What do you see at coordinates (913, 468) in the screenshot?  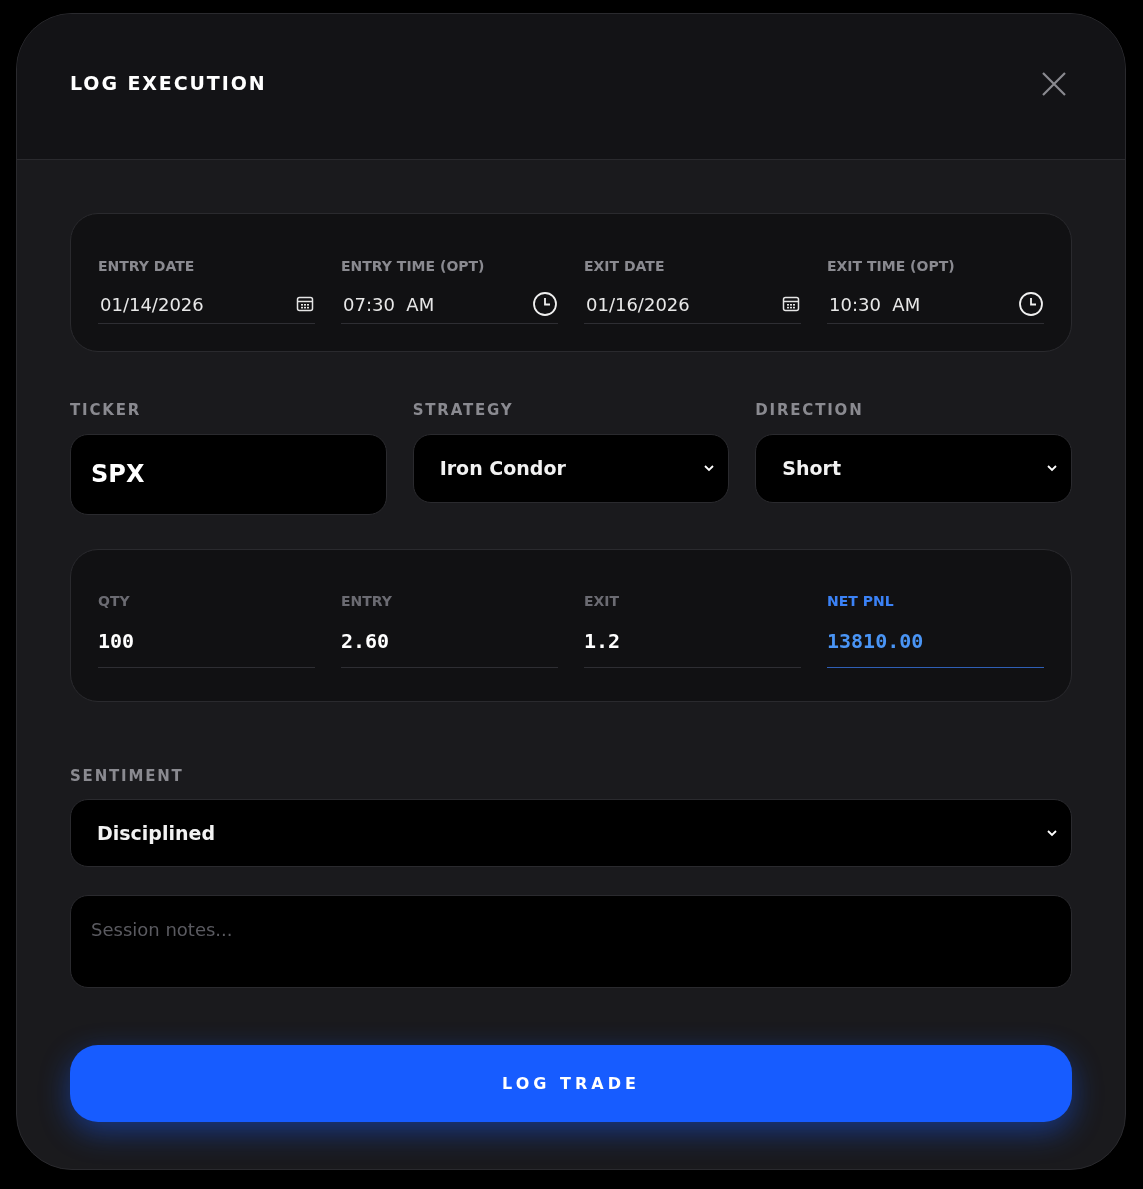 I see `select-field: Short` at bounding box center [913, 468].